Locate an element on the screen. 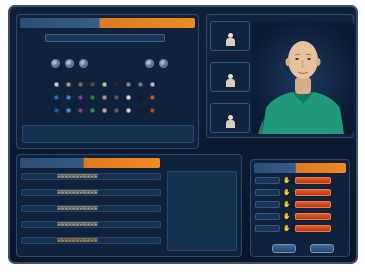  cancel-button is located at coordinates (322, 248).